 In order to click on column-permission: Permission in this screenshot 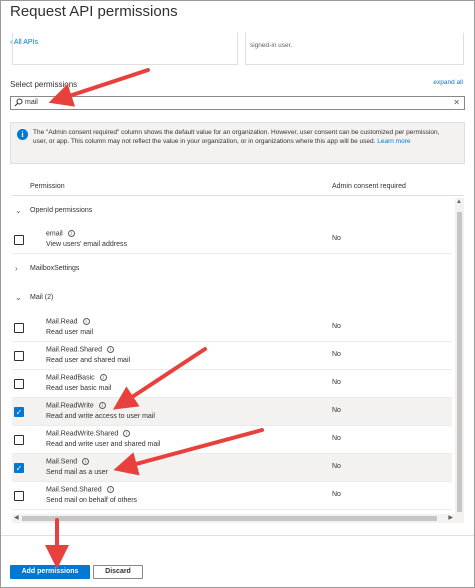, I will do `click(47, 186)`.